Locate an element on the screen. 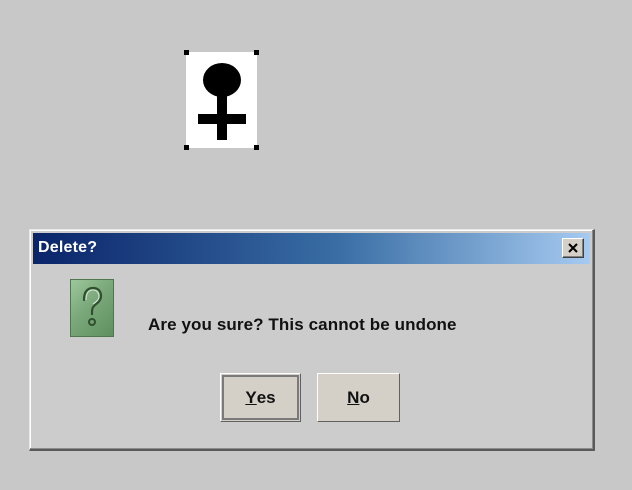 The width and height of the screenshot is (632, 490). dialog-message: Are you sure? This cannot be undone is located at coordinates (302, 324).